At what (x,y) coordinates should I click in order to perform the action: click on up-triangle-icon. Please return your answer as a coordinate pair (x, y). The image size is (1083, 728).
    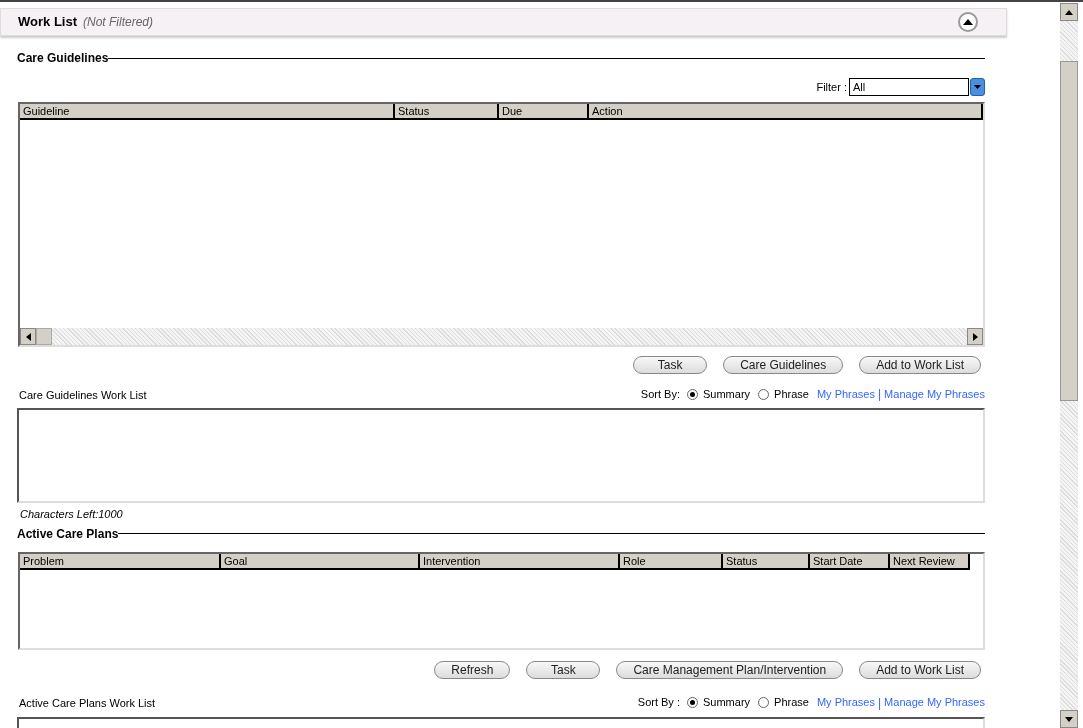
    Looking at the image, I should click on (968, 22).